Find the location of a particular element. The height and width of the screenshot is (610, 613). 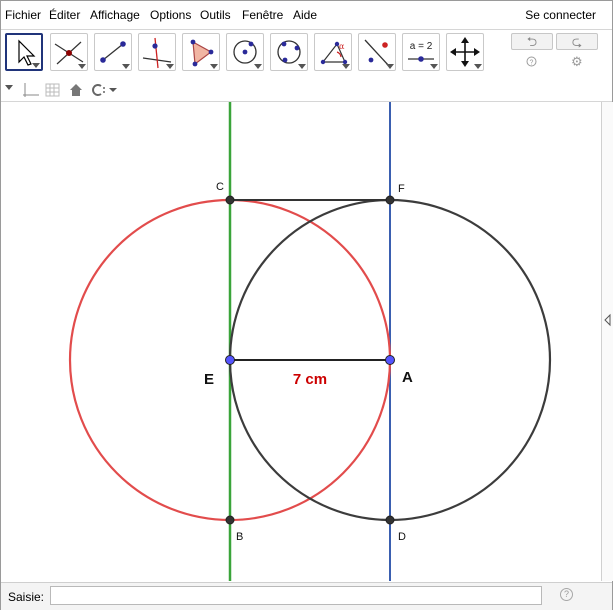

menu-aide: Aide is located at coordinates (305, 15).